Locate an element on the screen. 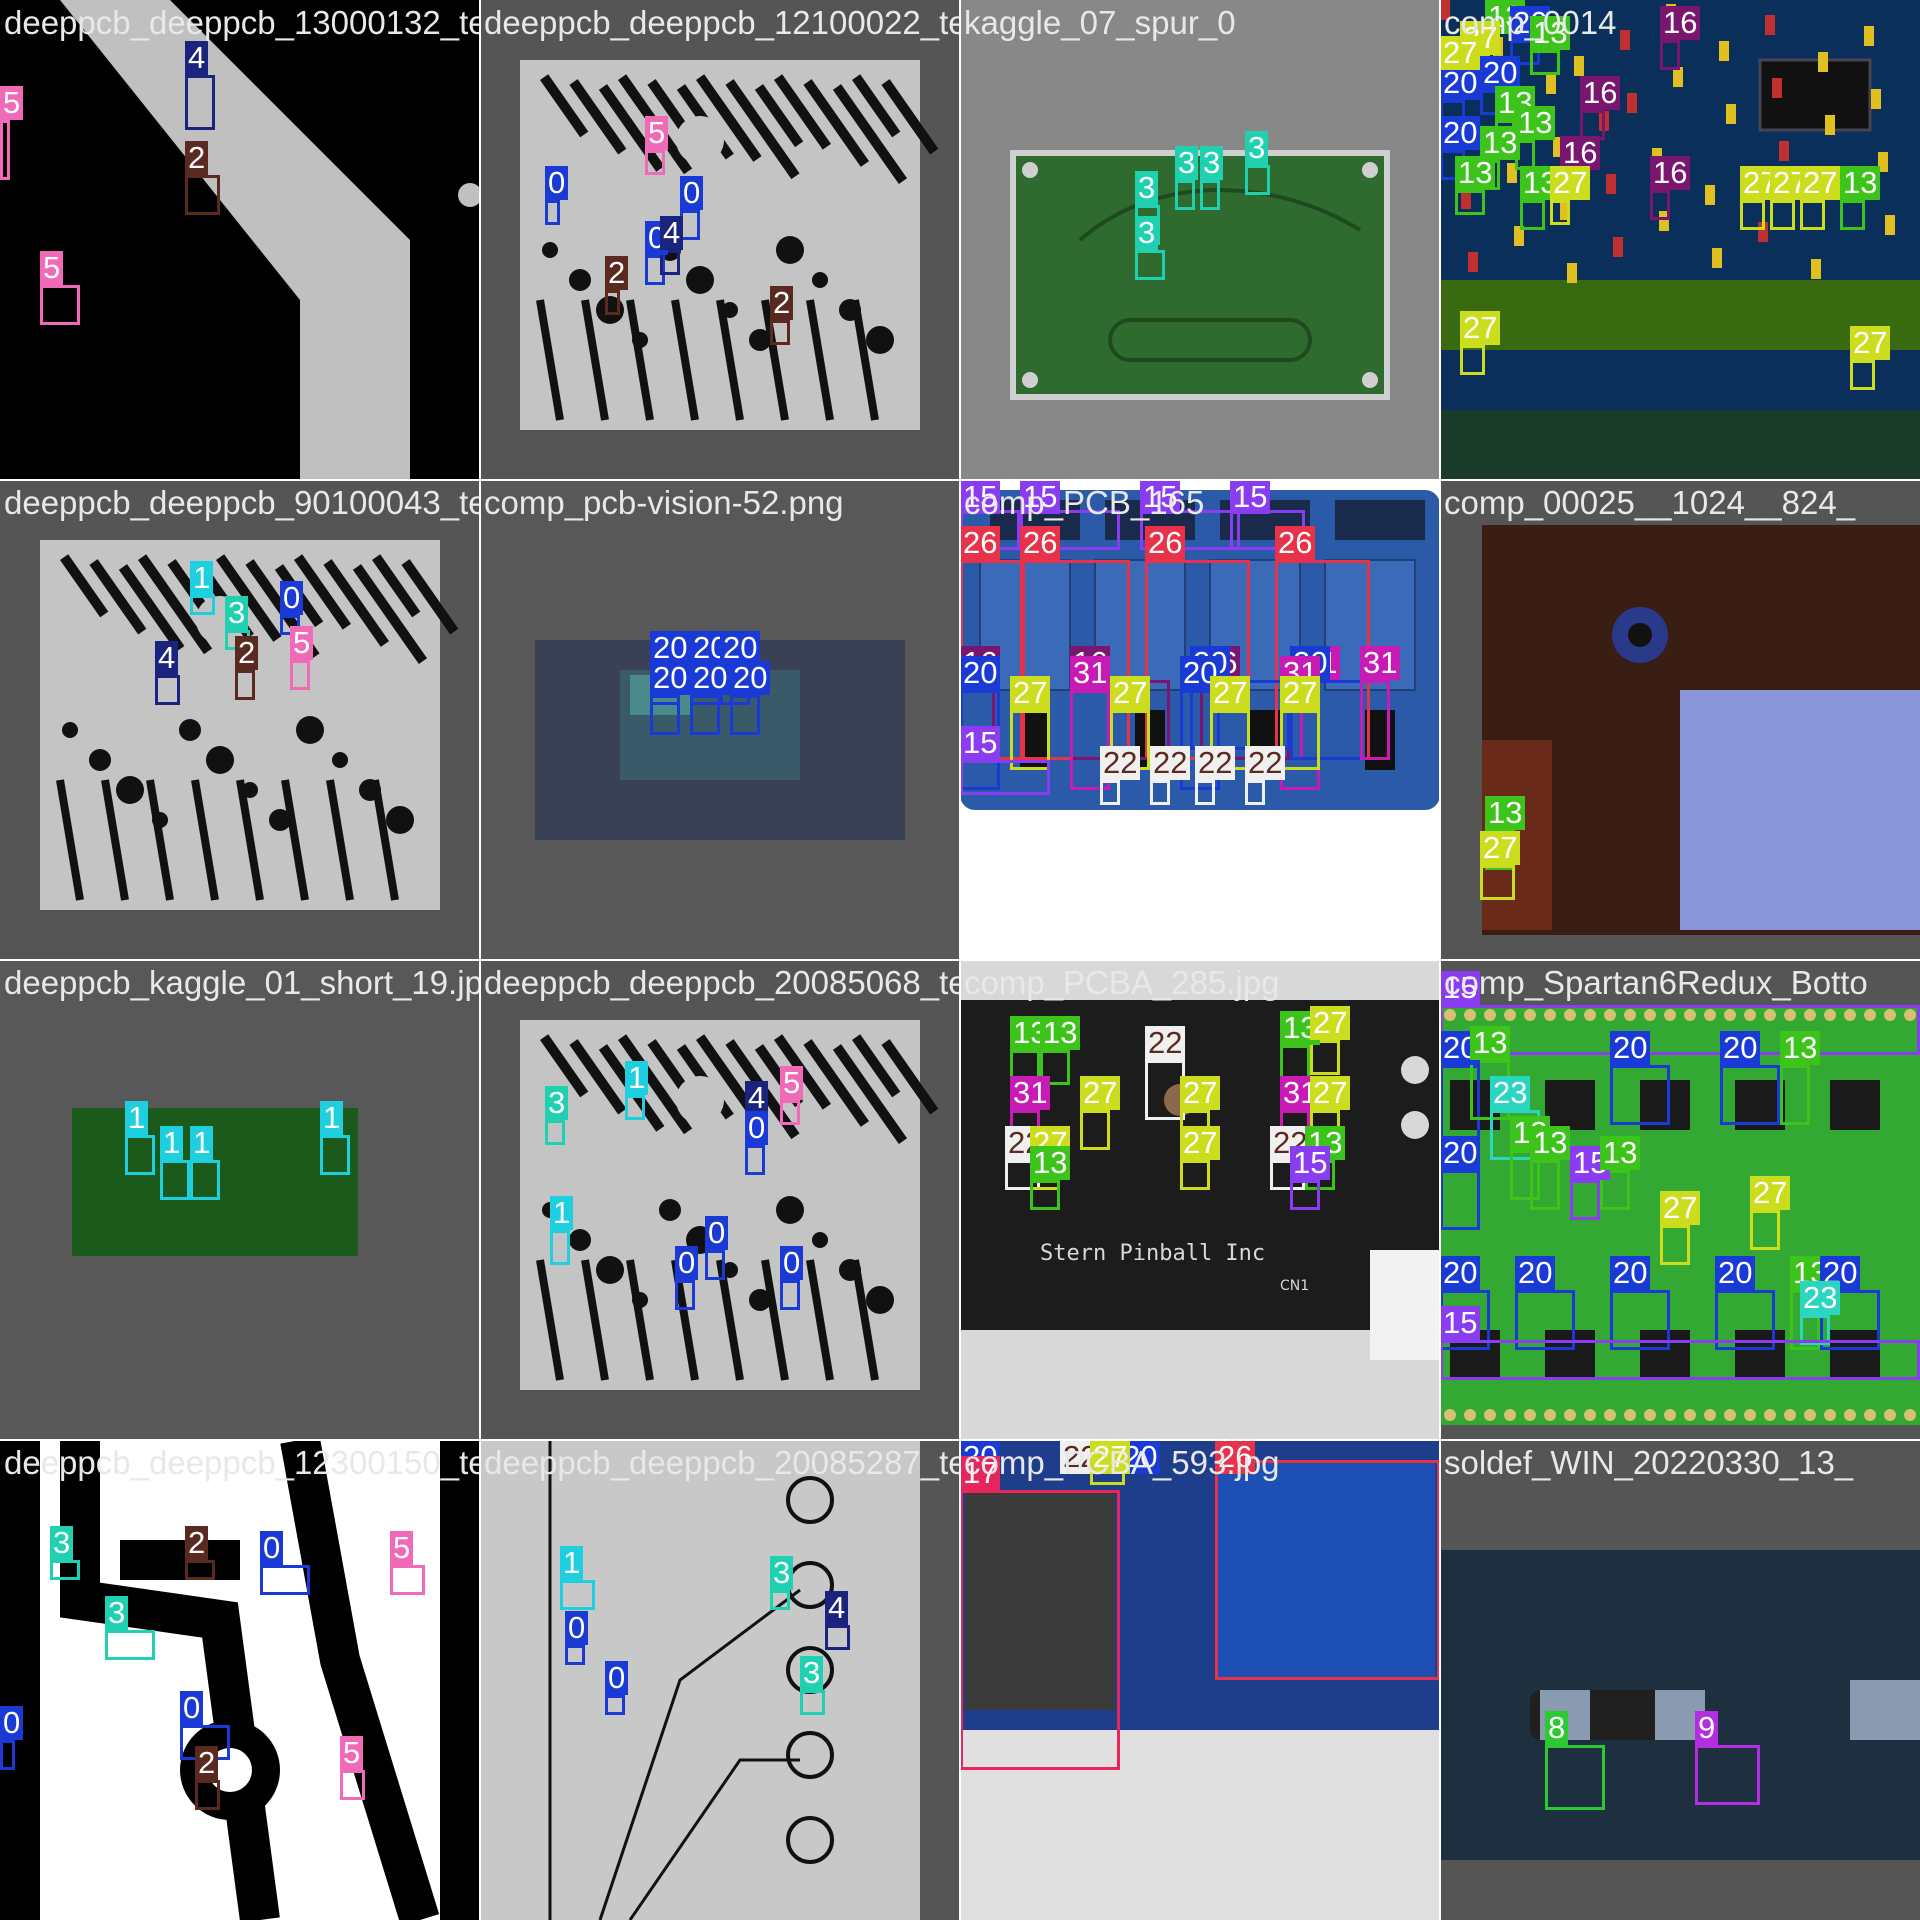 This screenshot has width=1920, height=1920. mosaic-tile: 13 27 comp_00025__1024__824_ is located at coordinates (1680, 720).